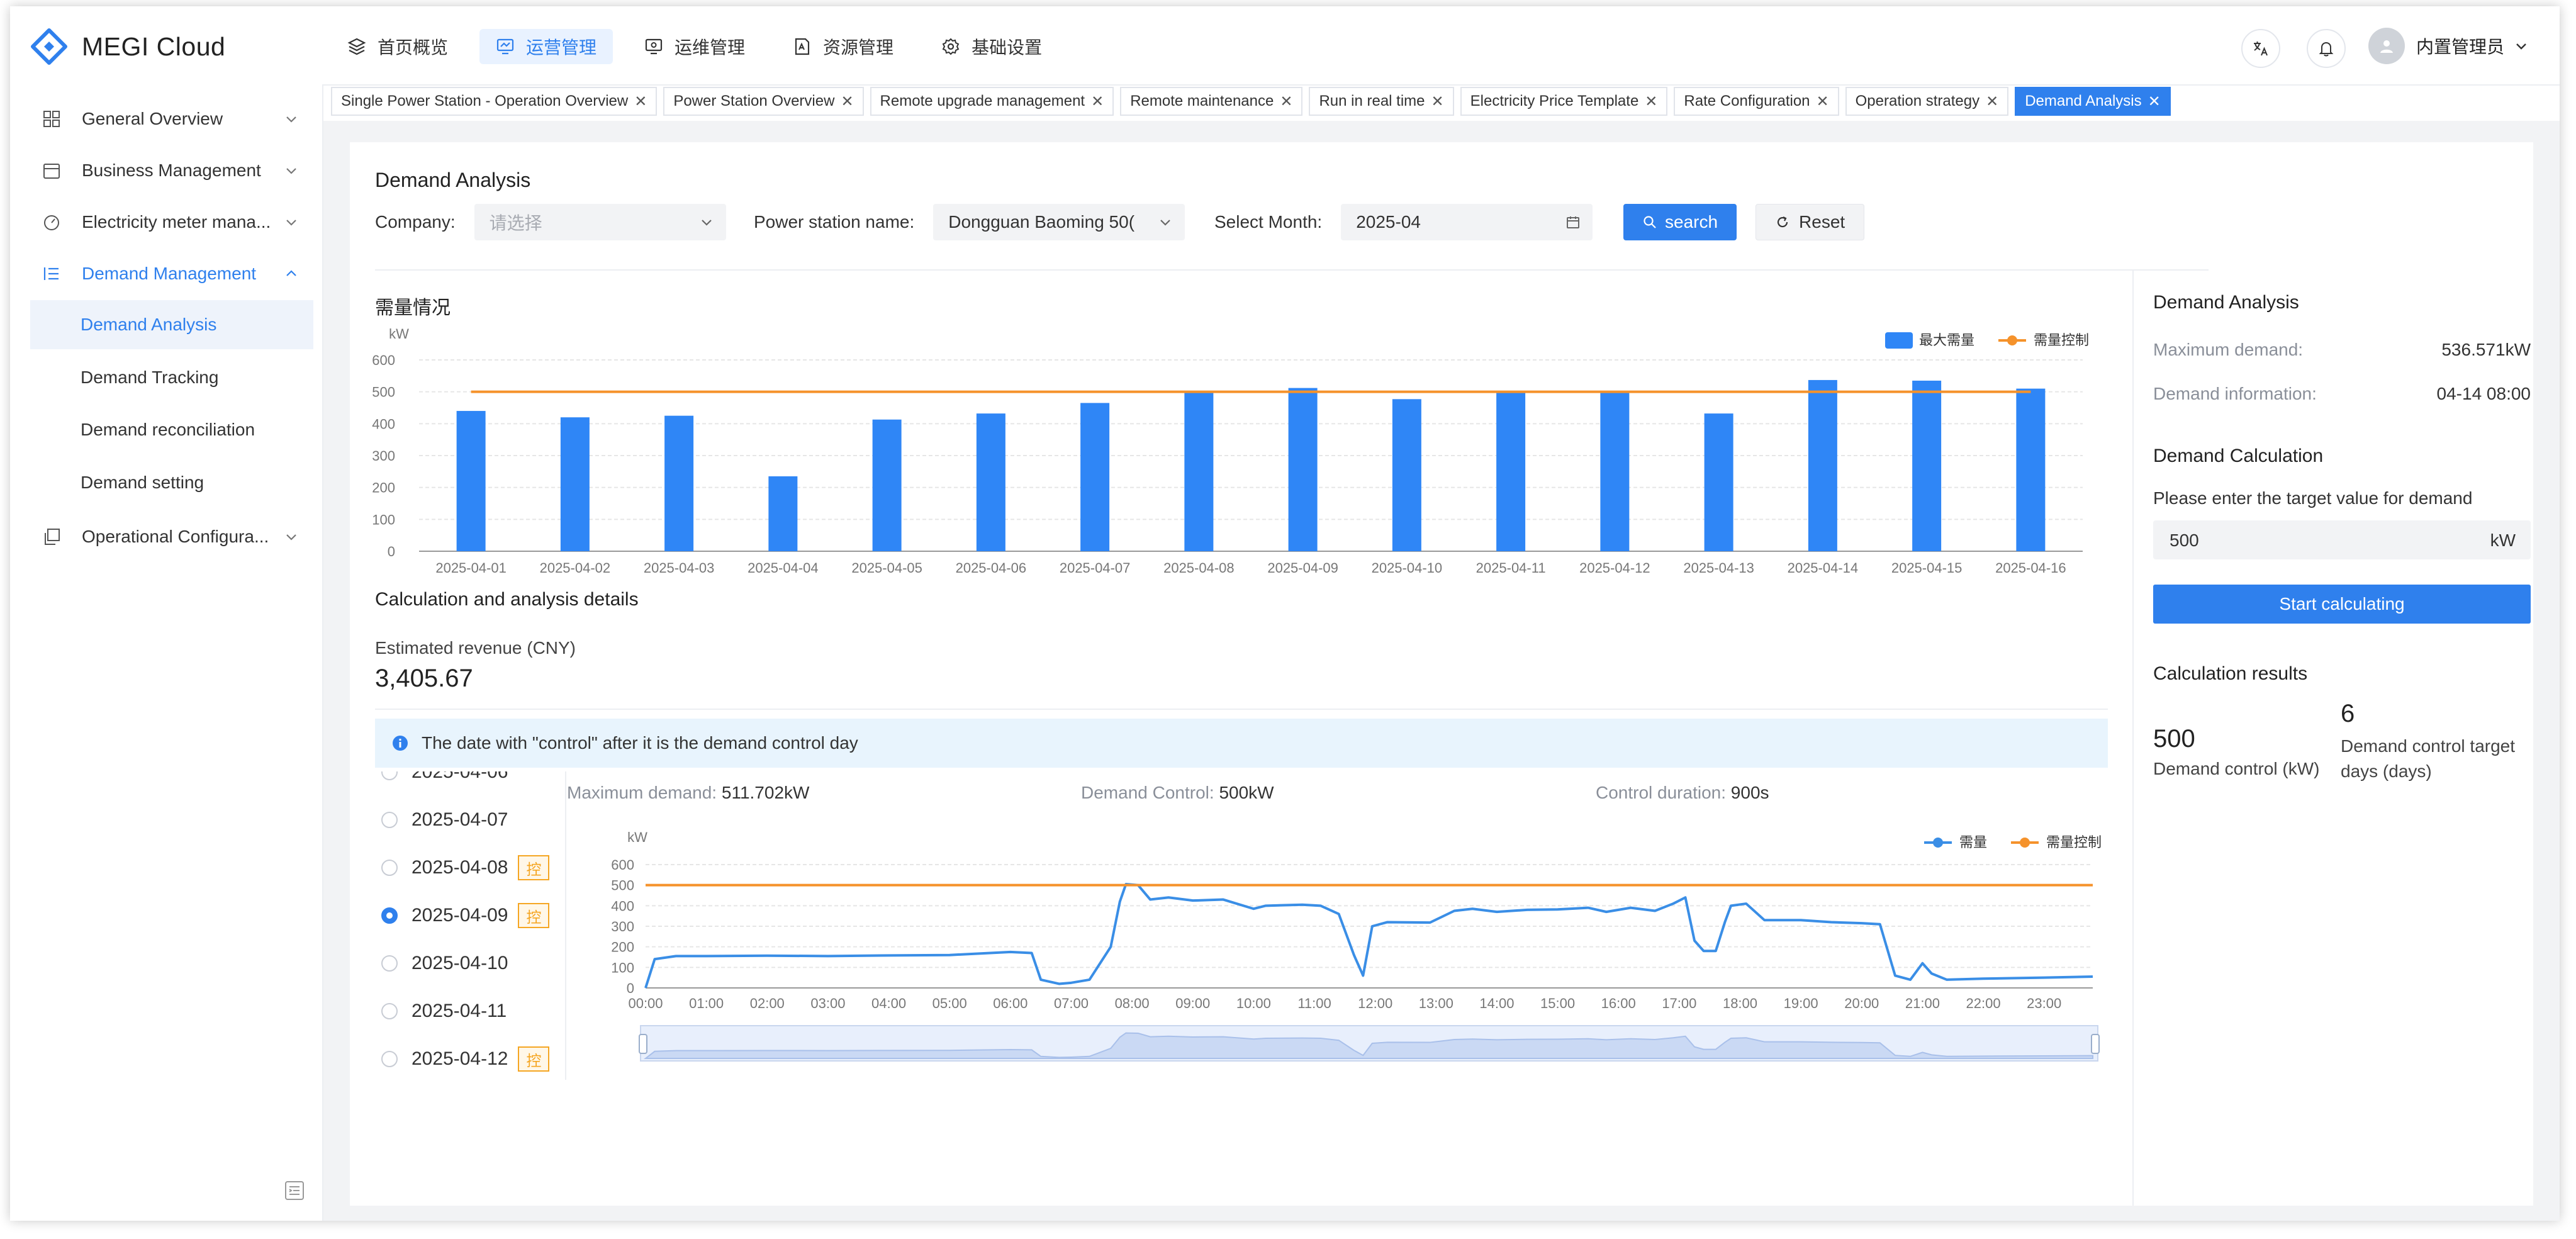 The height and width of the screenshot is (1239, 2576). Describe the element at coordinates (2230, 673) in the screenshot. I see `results-title: Calculation results` at that location.